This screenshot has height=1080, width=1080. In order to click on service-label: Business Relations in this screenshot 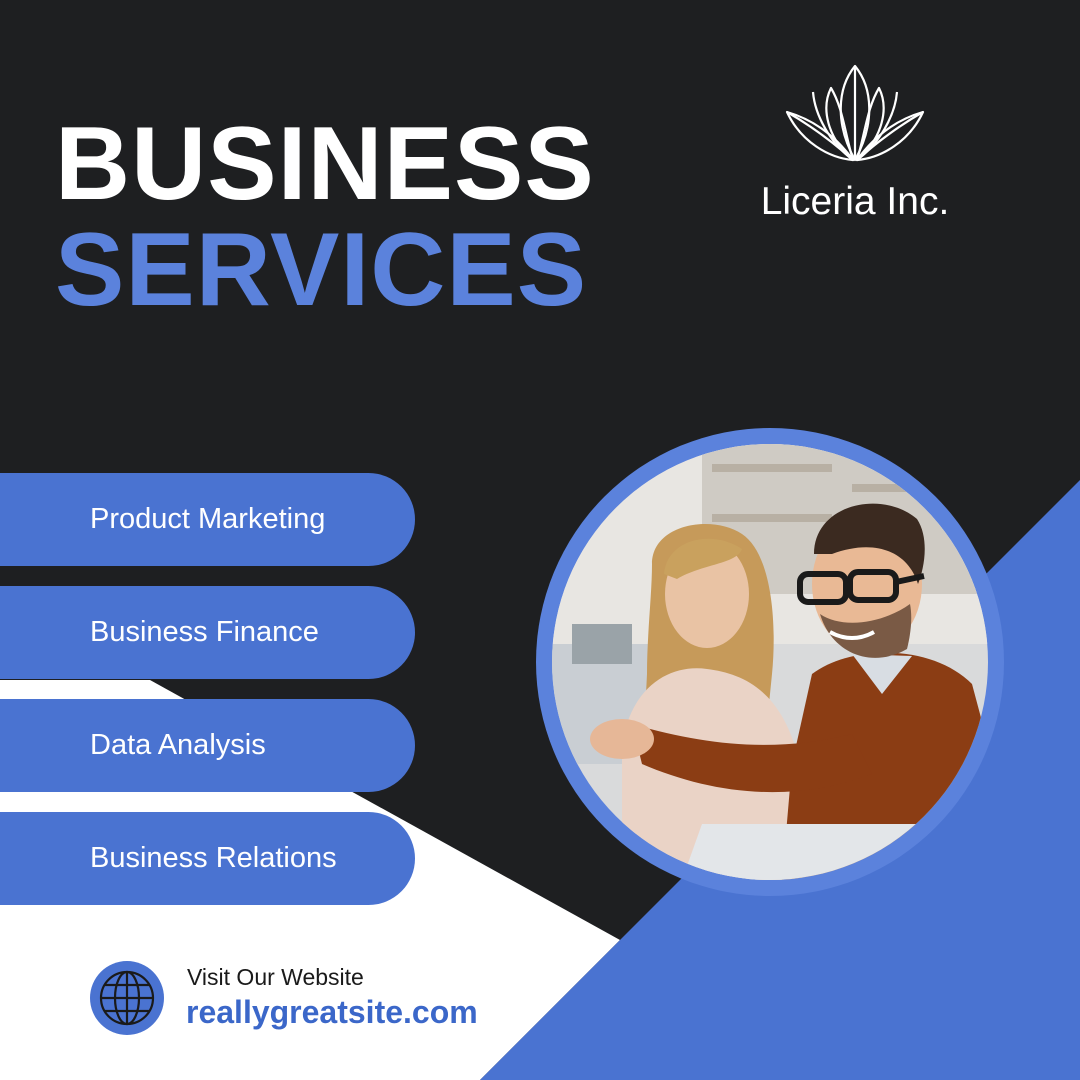, I will do `click(213, 858)`.